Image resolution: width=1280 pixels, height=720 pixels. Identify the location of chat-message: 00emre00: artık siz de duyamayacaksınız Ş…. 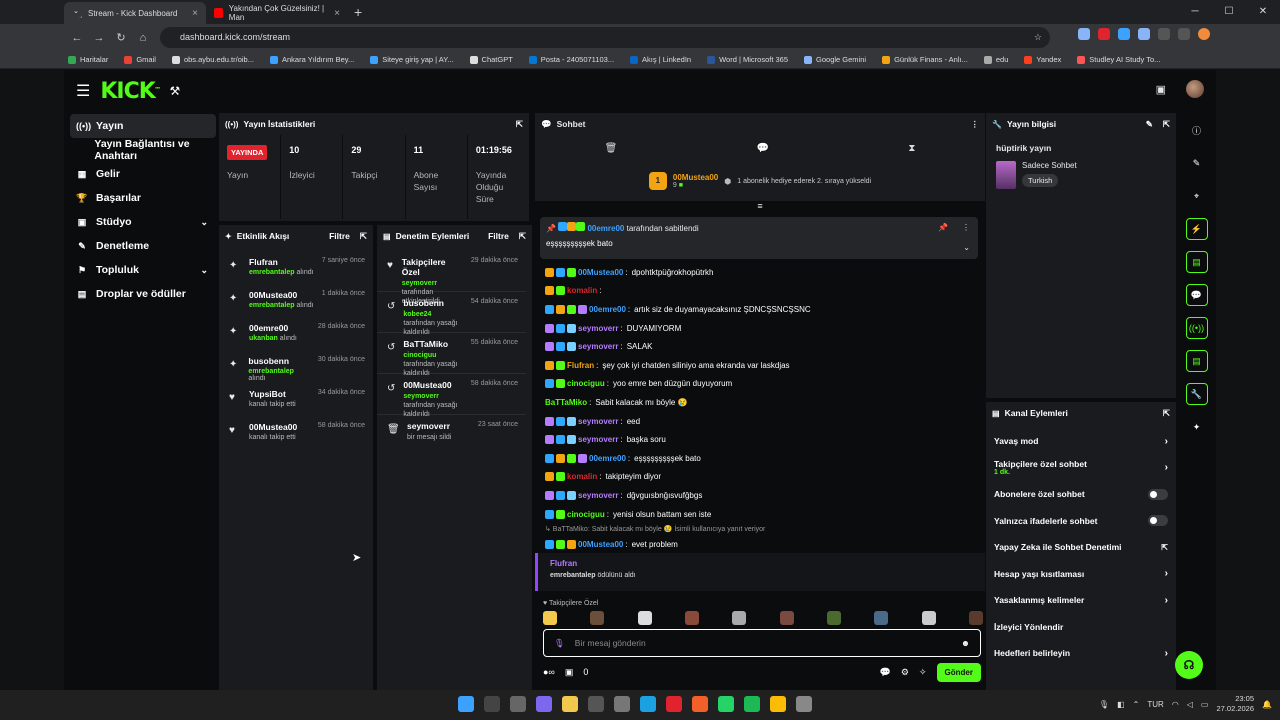
(760, 309).